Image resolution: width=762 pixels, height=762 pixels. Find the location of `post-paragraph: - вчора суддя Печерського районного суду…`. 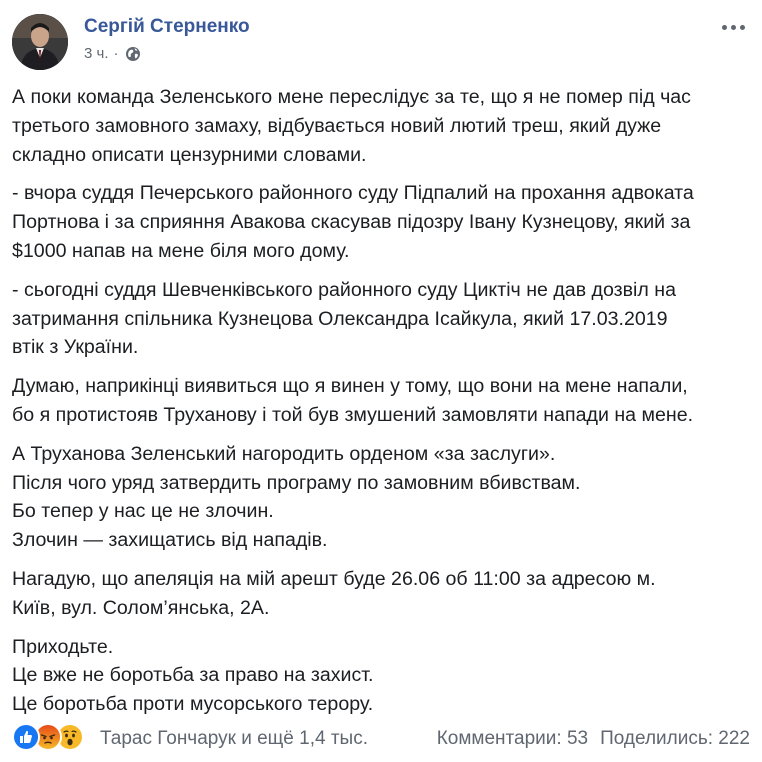

post-paragraph: - вчора суддя Печерського районного суду… is located at coordinates (379, 222).